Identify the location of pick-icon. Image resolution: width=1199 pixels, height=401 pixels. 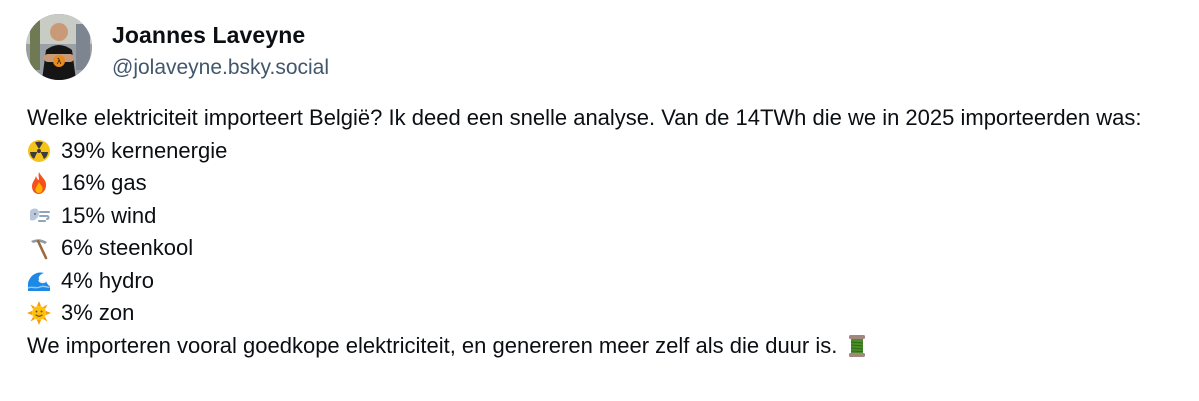
(39, 248).